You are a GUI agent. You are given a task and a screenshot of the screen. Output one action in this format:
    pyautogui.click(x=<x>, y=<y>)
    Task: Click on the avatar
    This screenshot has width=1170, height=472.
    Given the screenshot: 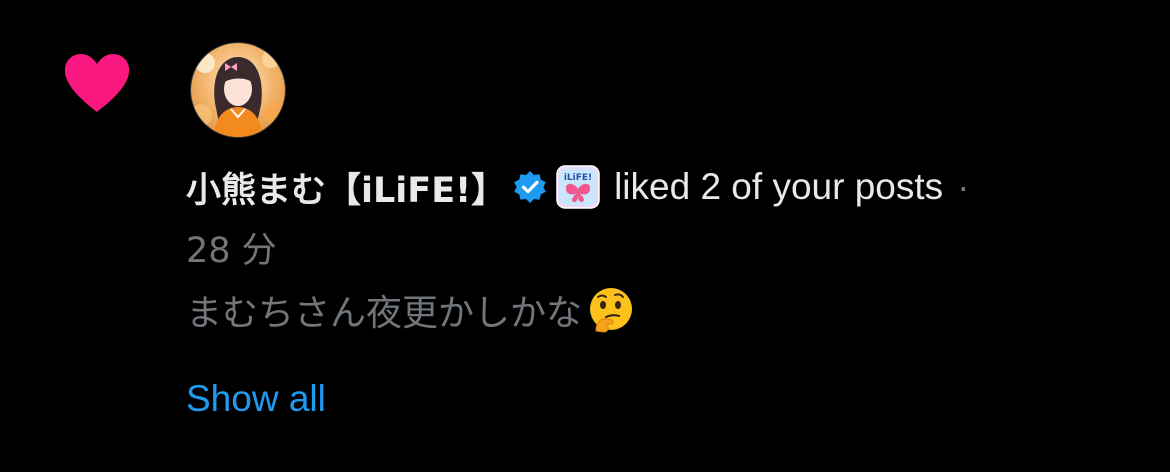 What is the action you would take?
    pyautogui.click(x=238, y=90)
    